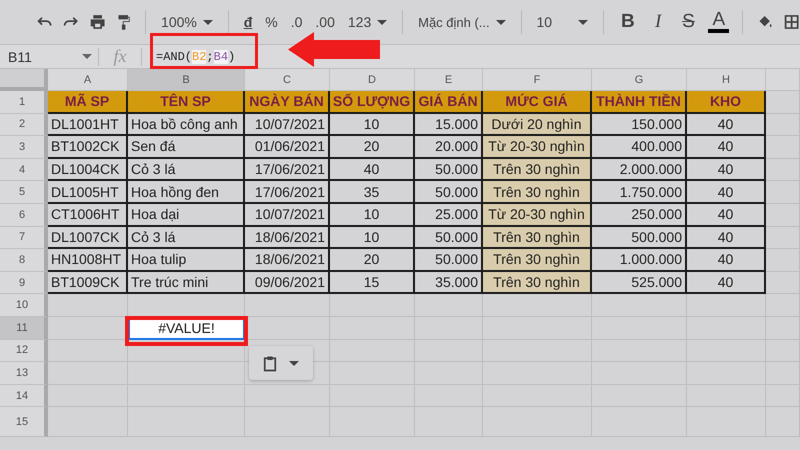 This screenshot has height=450, width=800. What do you see at coordinates (186, 125) in the screenshot?
I see `table-cell: Hoa bồ công anh` at bounding box center [186, 125].